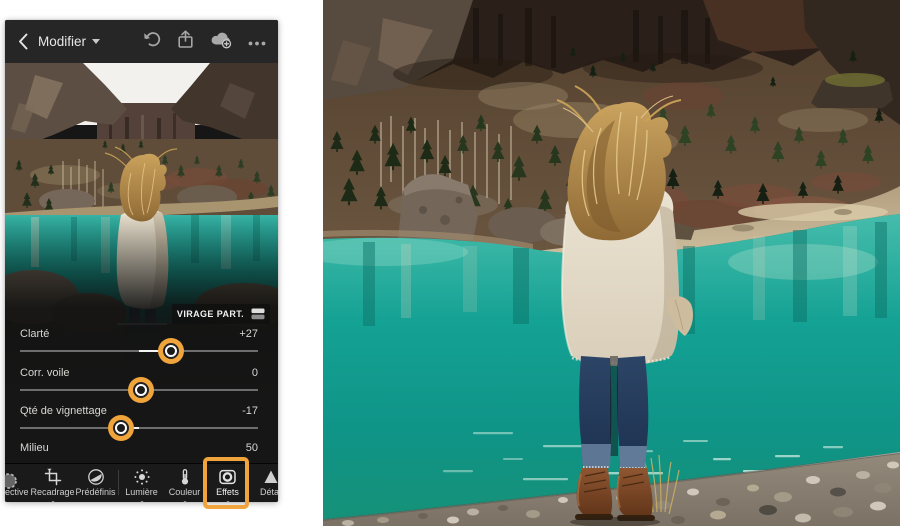 This screenshot has height=526, width=900. I want to click on toolbar-item-effets: Effets, so click(227, 483).